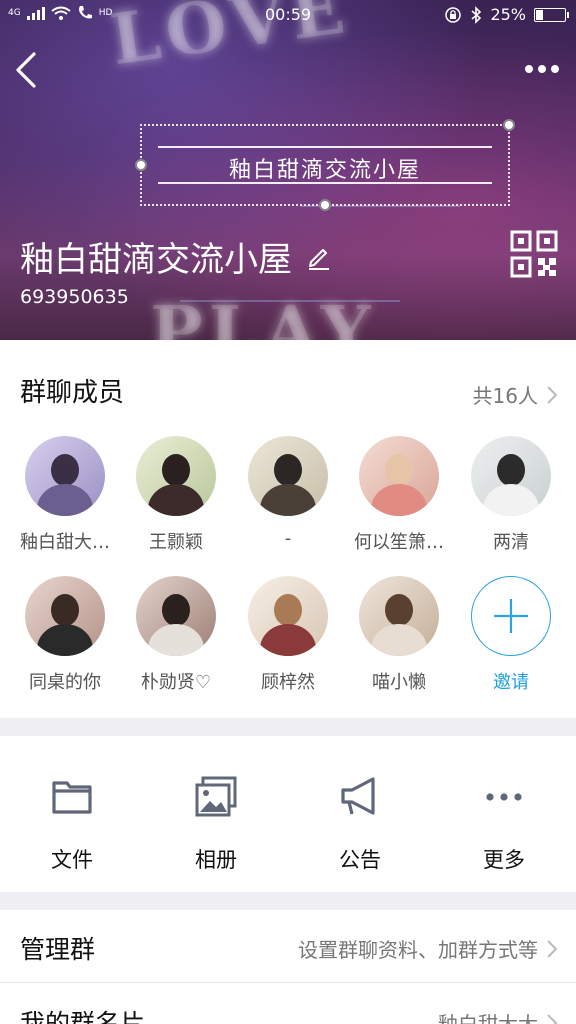 The width and height of the screenshot is (576, 1024). What do you see at coordinates (216, 796) in the screenshot?
I see `photo-album-icon` at bounding box center [216, 796].